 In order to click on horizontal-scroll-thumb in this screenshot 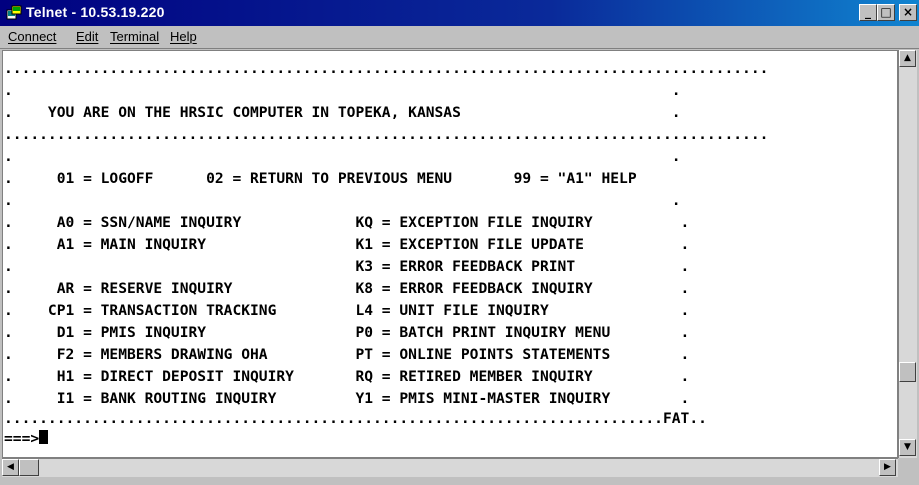, I will do `click(29, 467)`.